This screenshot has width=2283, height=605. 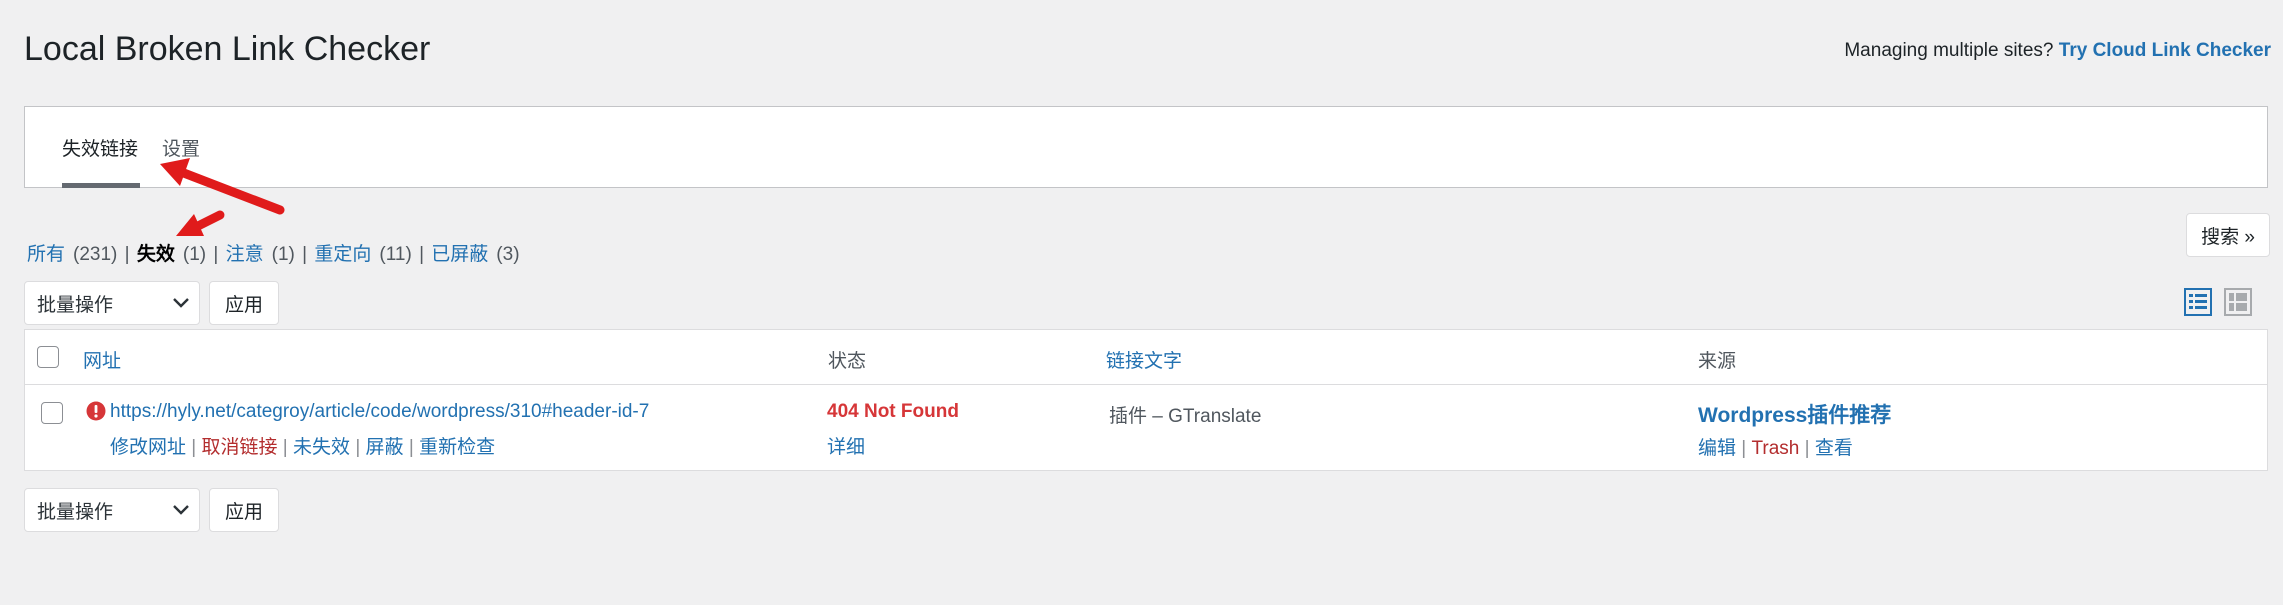 What do you see at coordinates (48, 357) in the screenshot?
I see `select-all-checkbox` at bounding box center [48, 357].